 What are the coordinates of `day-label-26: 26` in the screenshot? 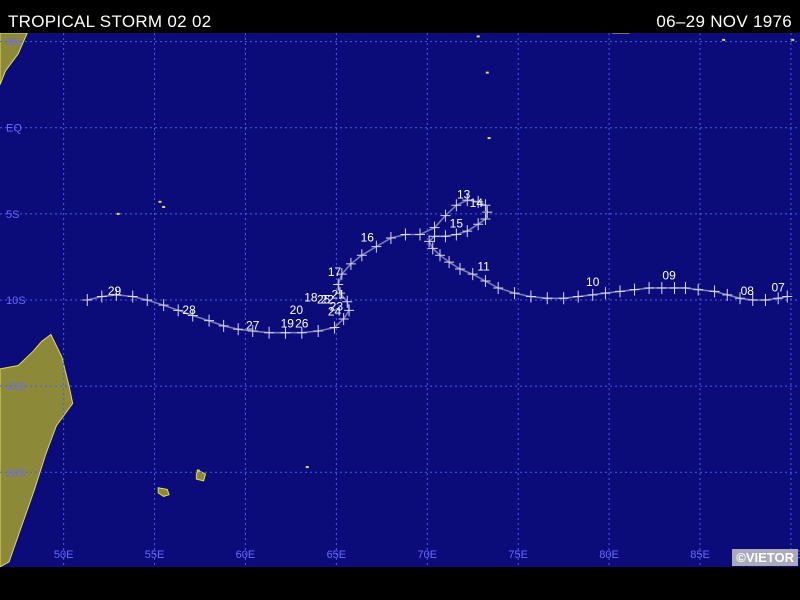 It's located at (302, 324).